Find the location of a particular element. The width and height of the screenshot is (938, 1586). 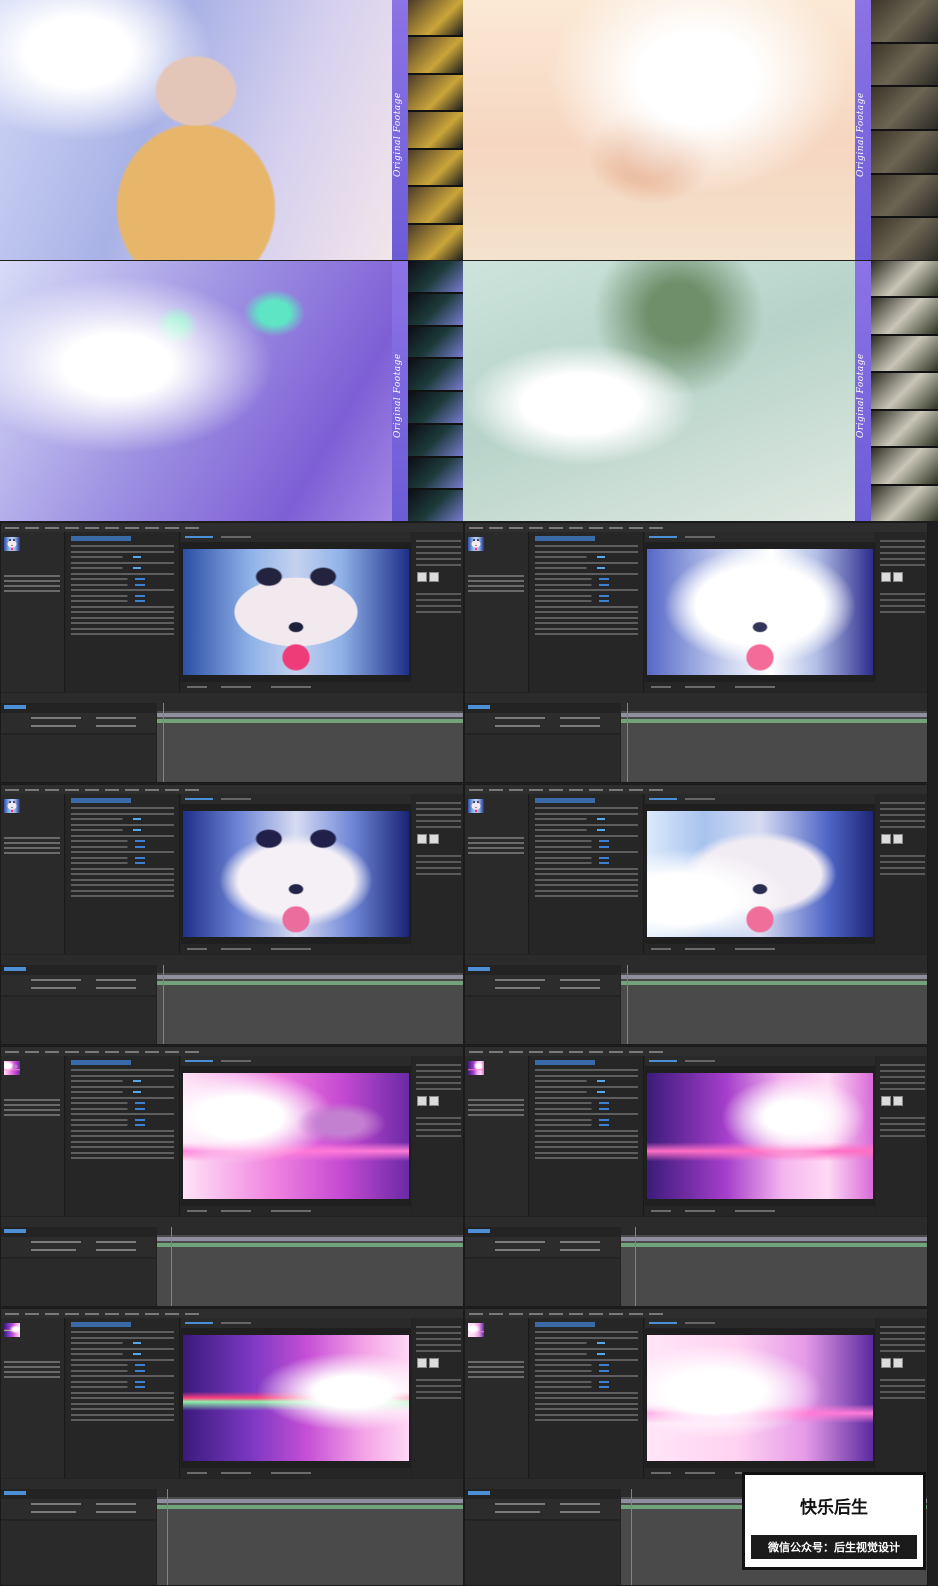

reading-book-photo is located at coordinates (659, 391).